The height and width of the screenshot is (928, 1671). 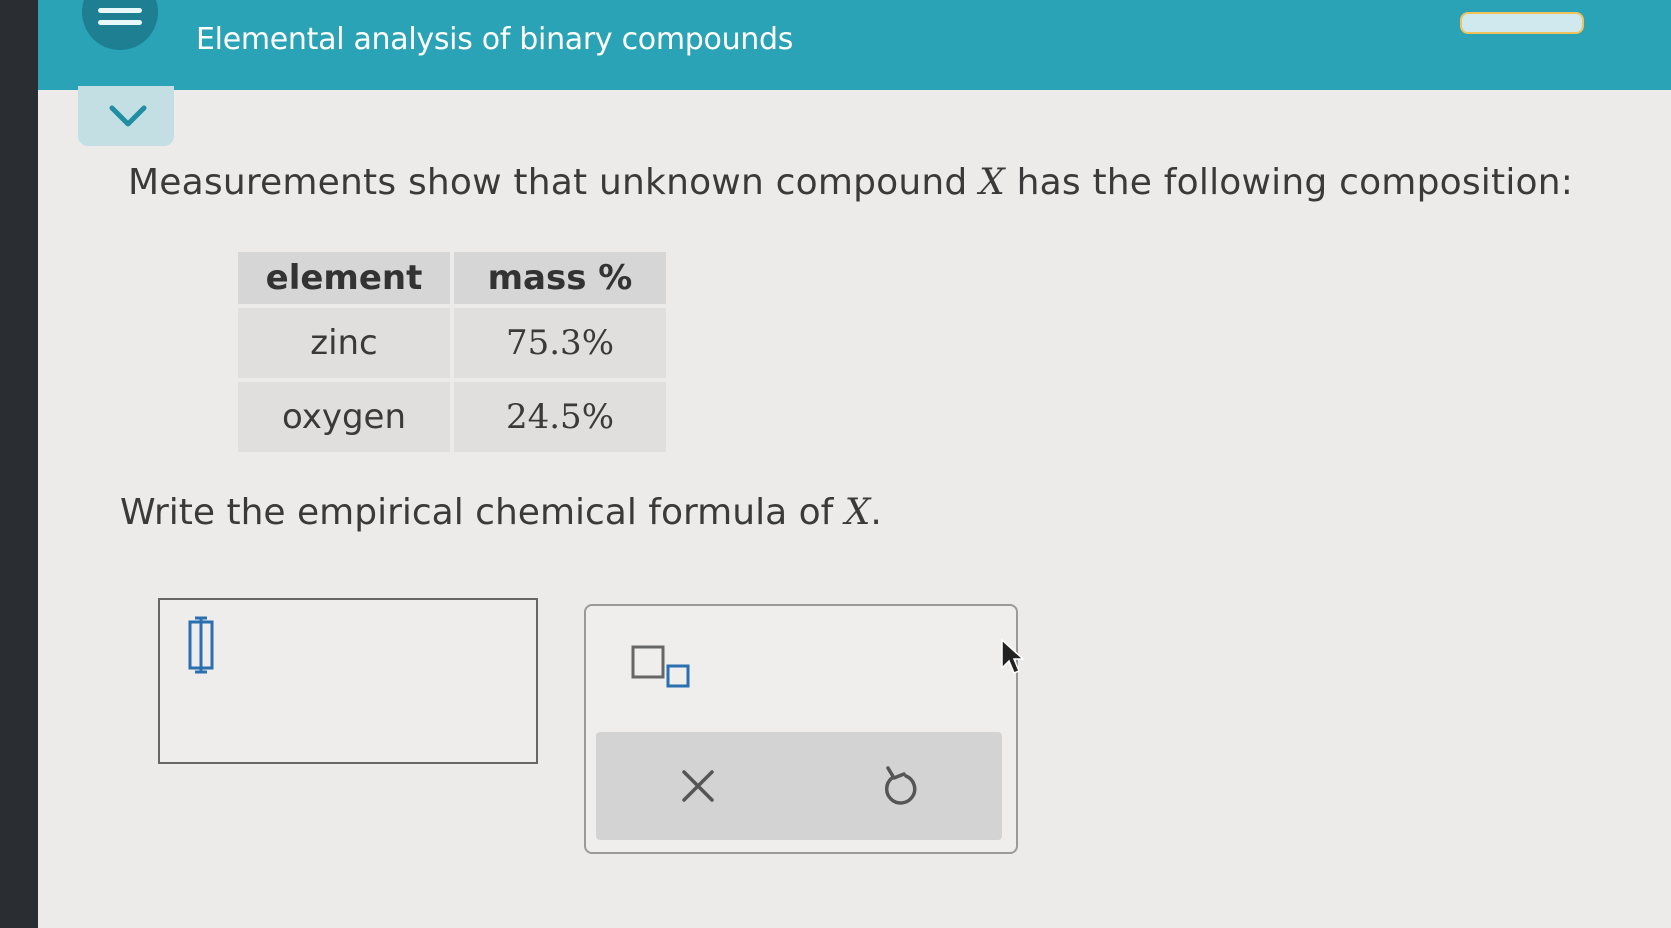 I want to click on subscript-template-icon, so click(x=660, y=666).